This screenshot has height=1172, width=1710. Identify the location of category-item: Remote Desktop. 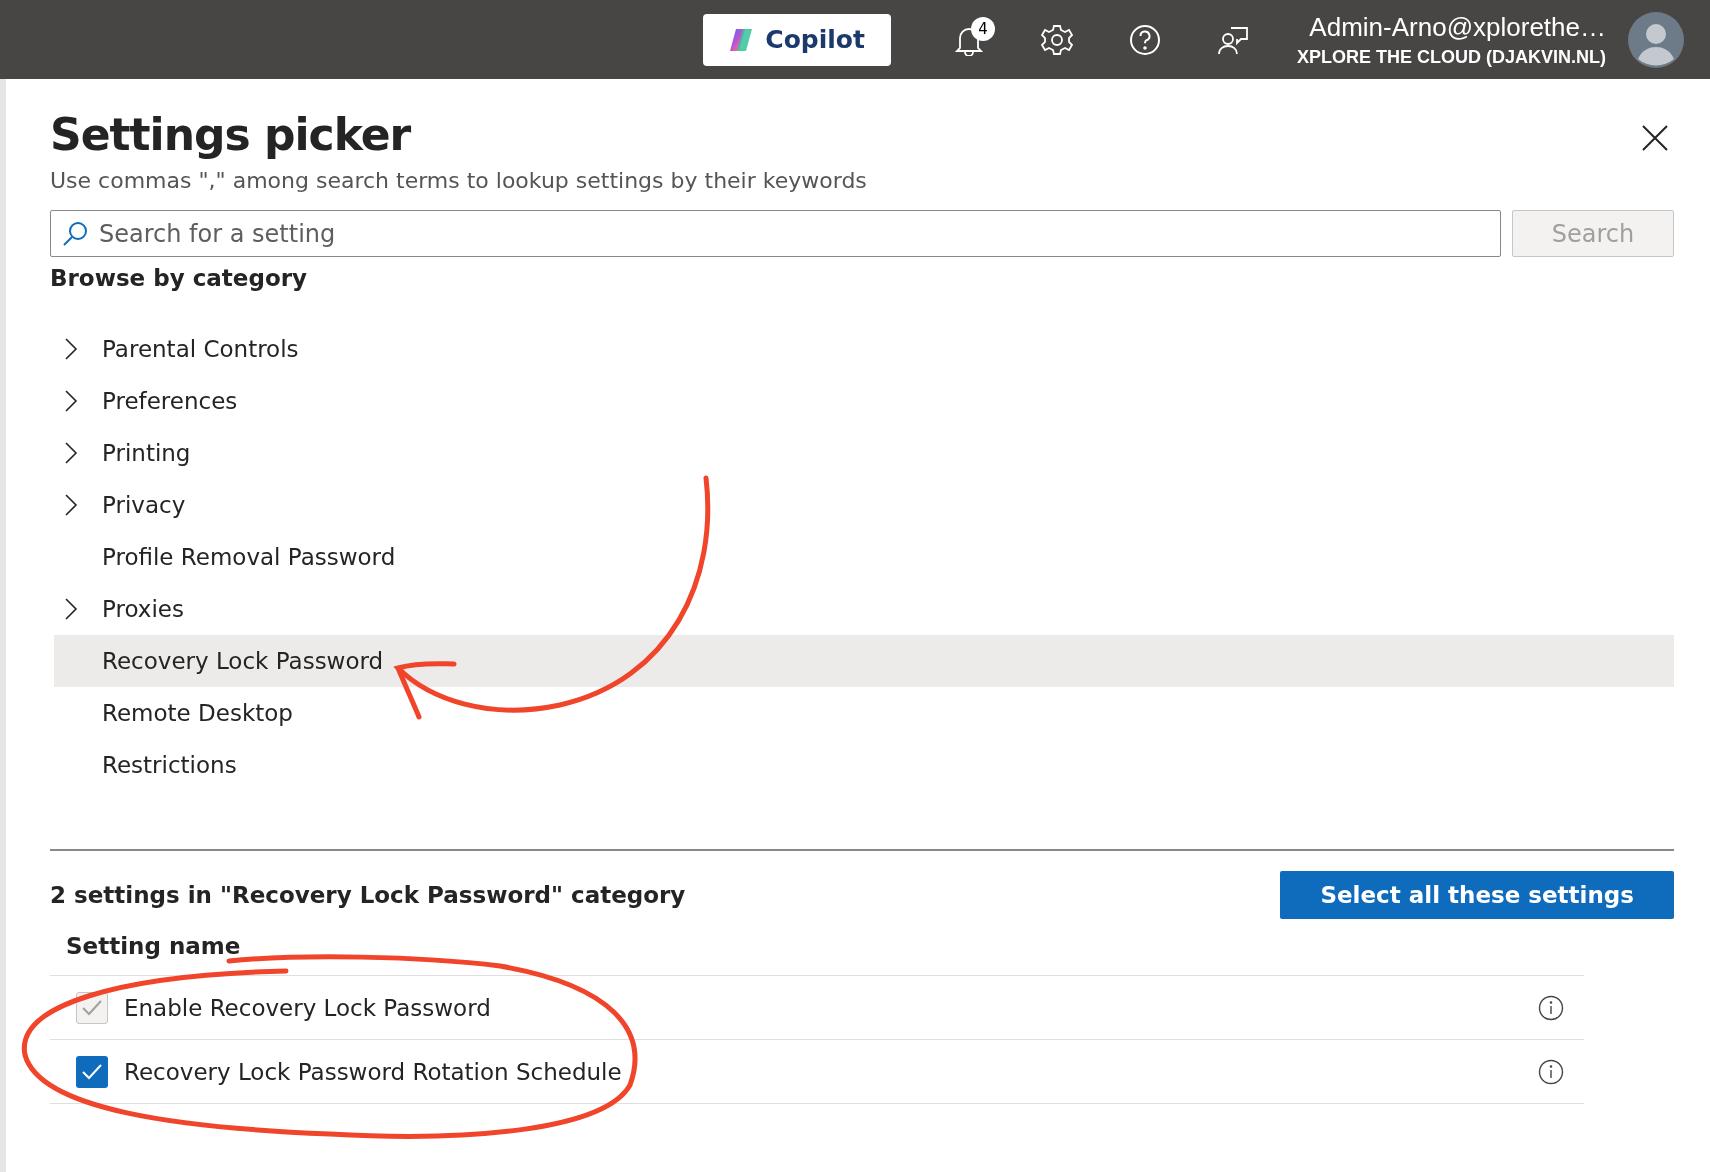
(864, 713).